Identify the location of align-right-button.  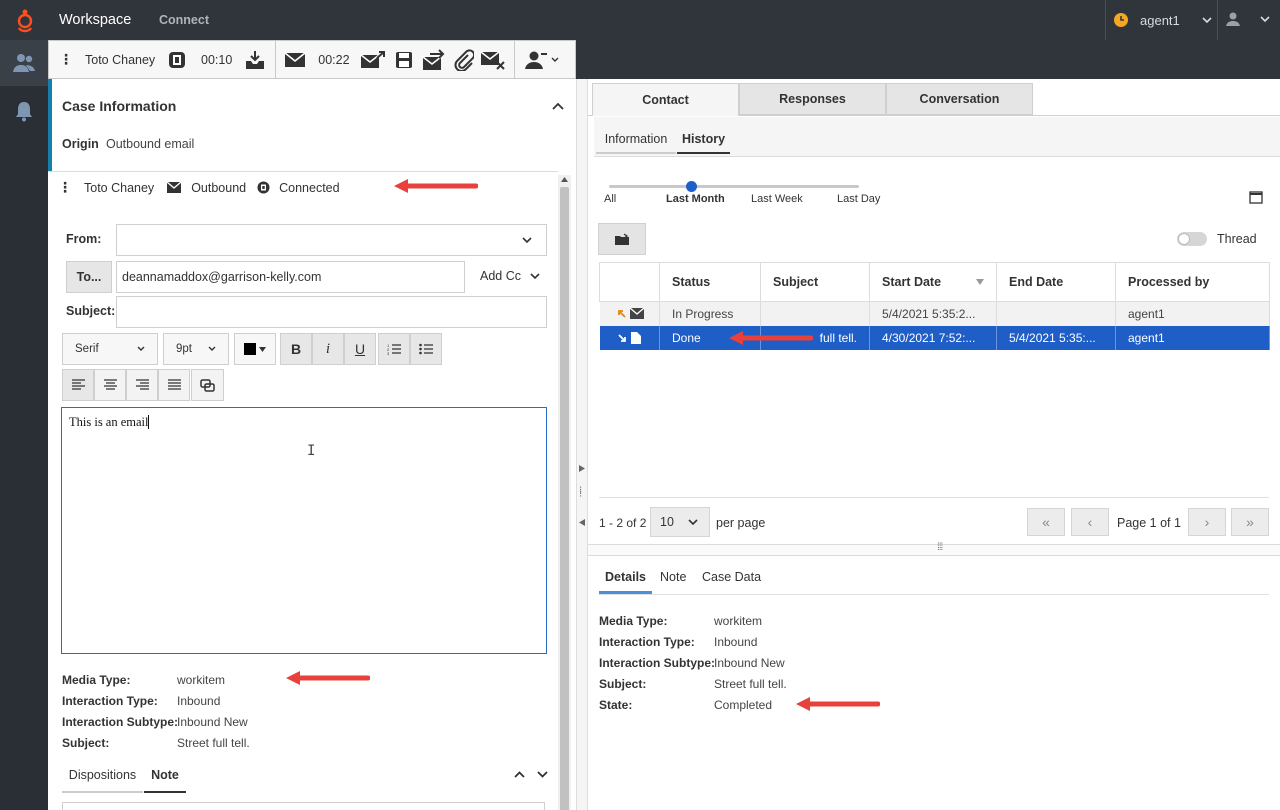
(142, 385).